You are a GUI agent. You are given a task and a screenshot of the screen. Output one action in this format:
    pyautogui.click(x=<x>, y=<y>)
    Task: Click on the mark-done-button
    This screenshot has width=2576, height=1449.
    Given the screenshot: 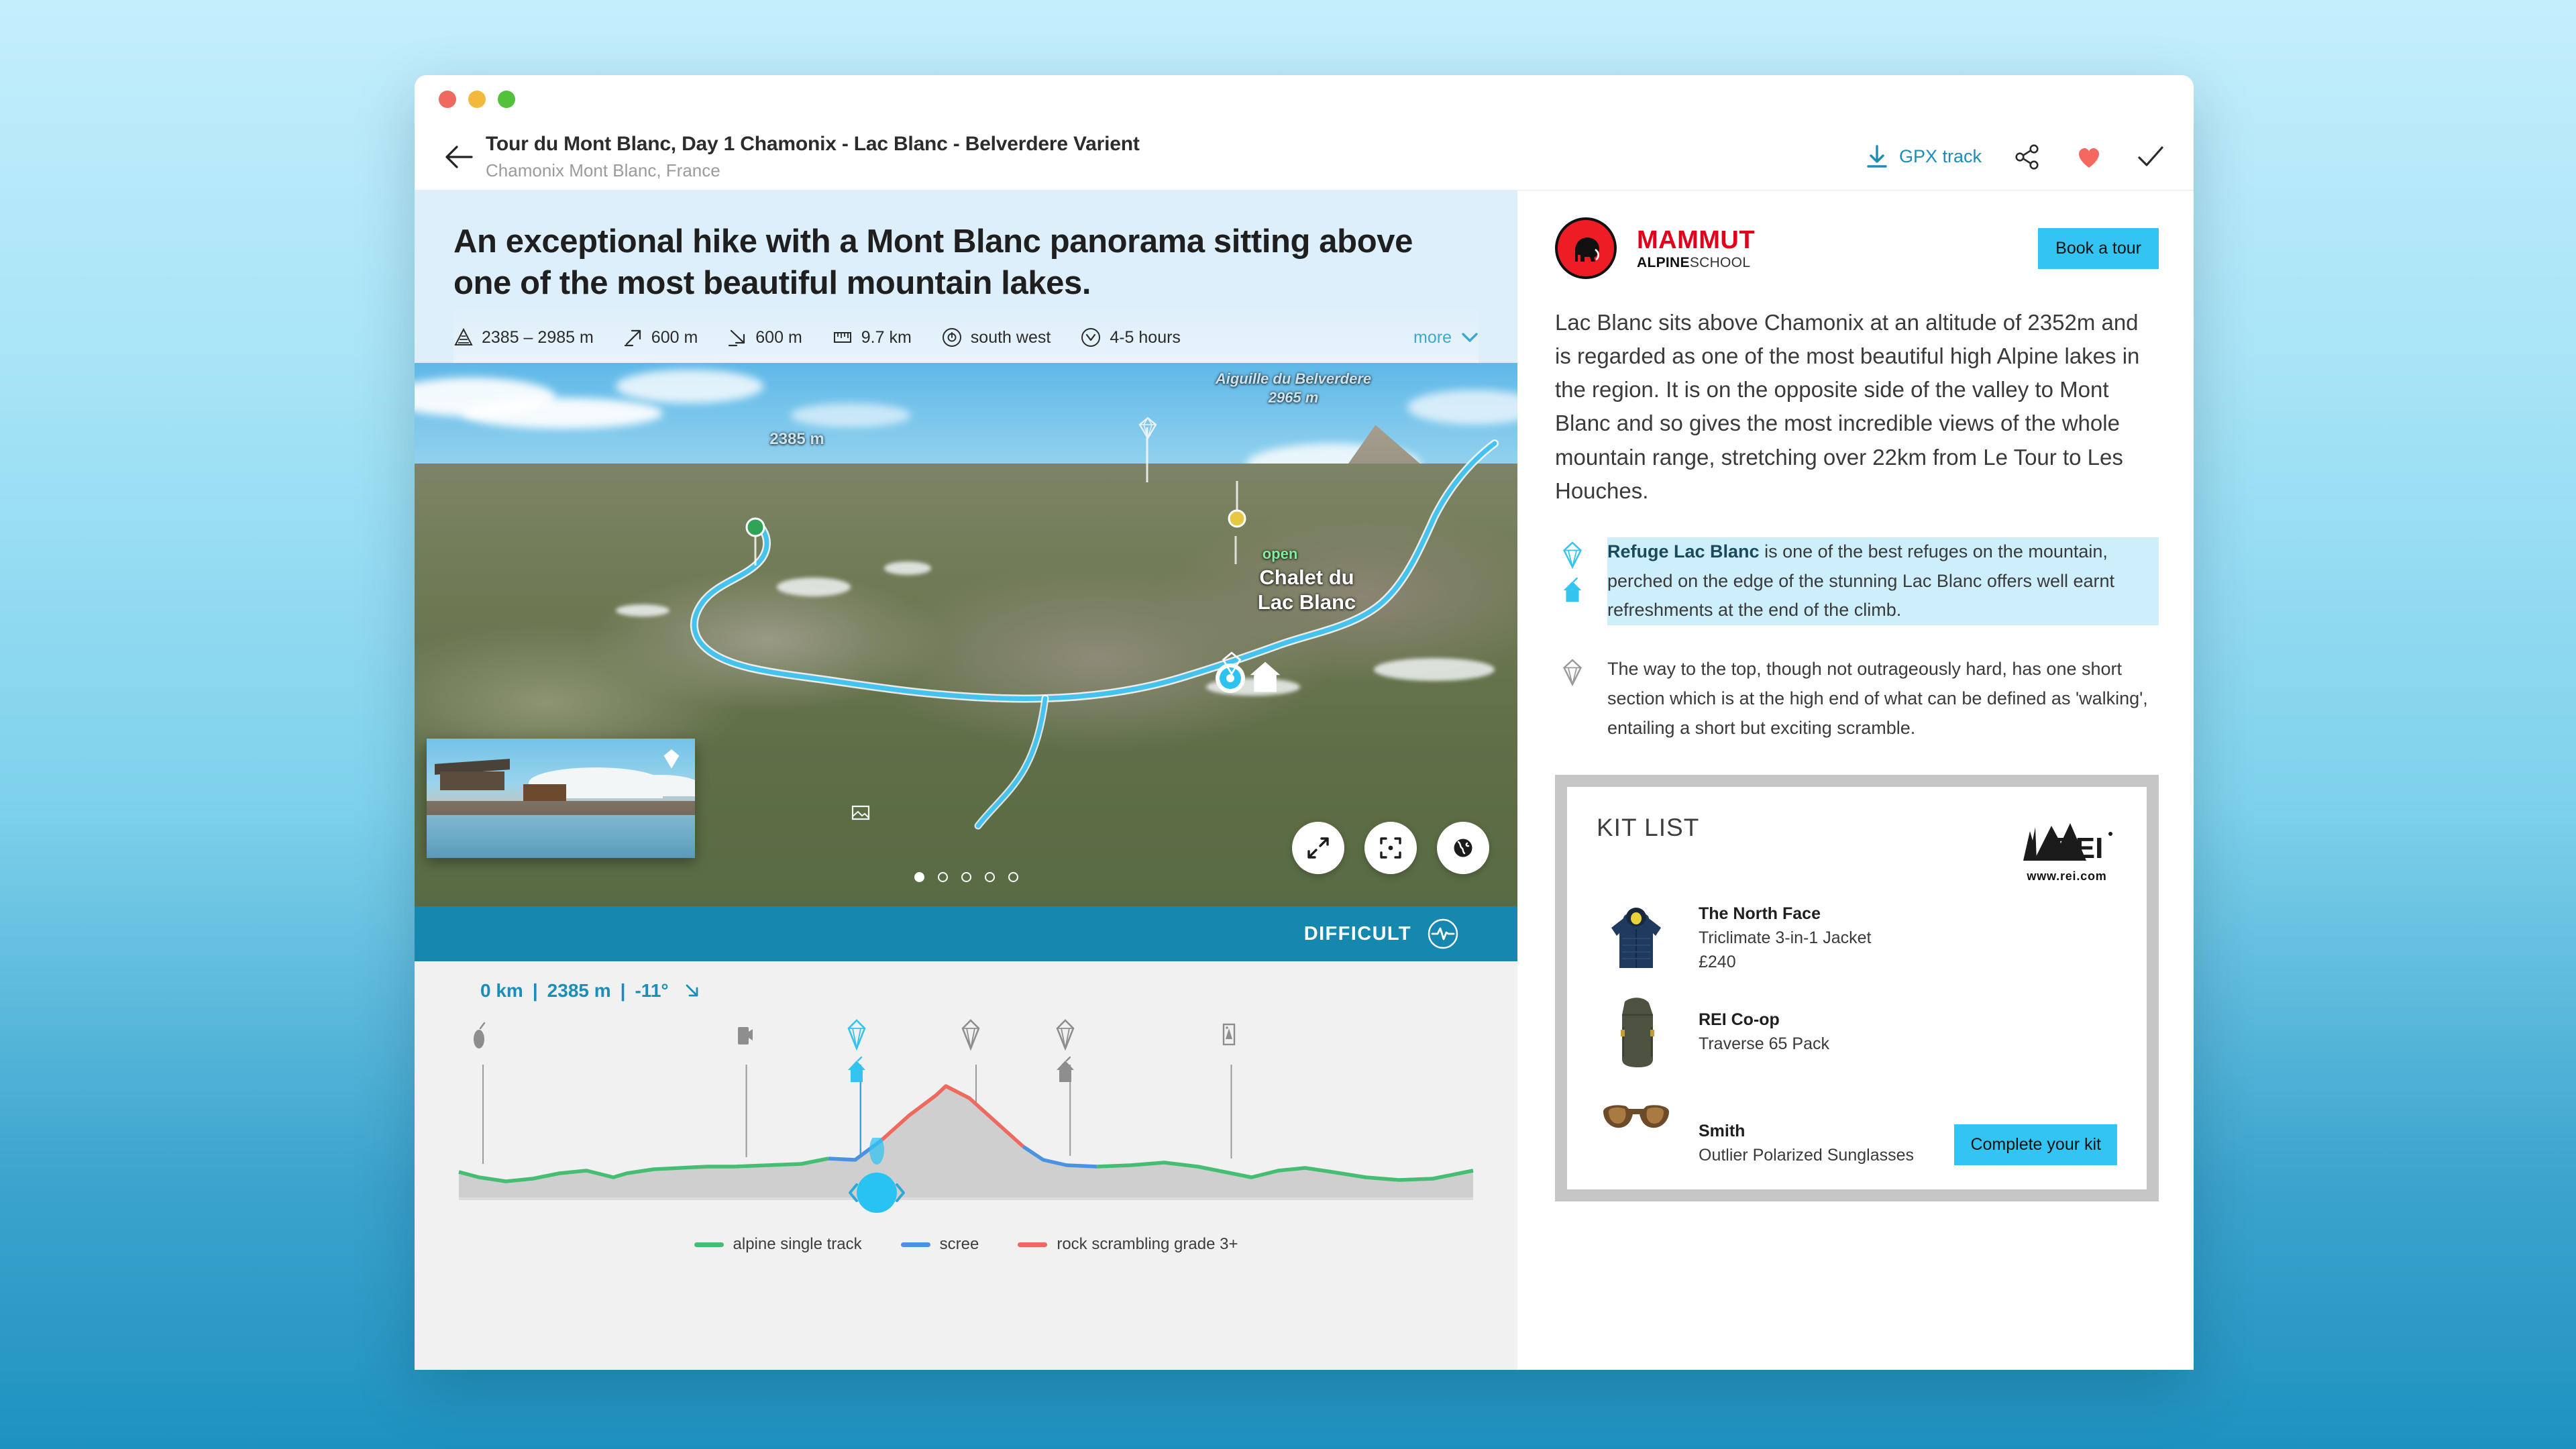 What is the action you would take?
    pyautogui.click(x=2151, y=157)
    